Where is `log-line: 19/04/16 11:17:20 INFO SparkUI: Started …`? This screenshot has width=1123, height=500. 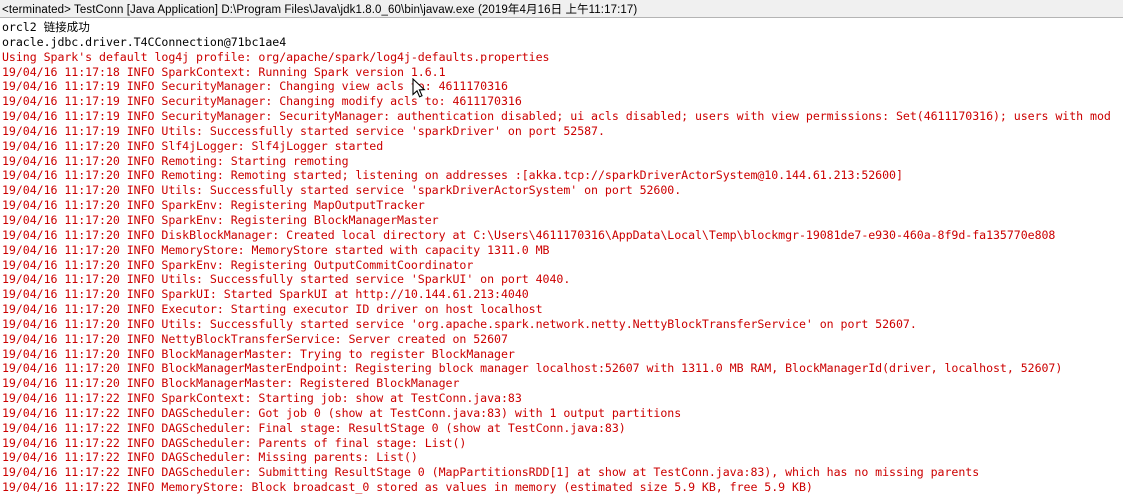
log-line: 19/04/16 11:17:20 INFO SparkUI: Started … is located at coordinates (265, 294).